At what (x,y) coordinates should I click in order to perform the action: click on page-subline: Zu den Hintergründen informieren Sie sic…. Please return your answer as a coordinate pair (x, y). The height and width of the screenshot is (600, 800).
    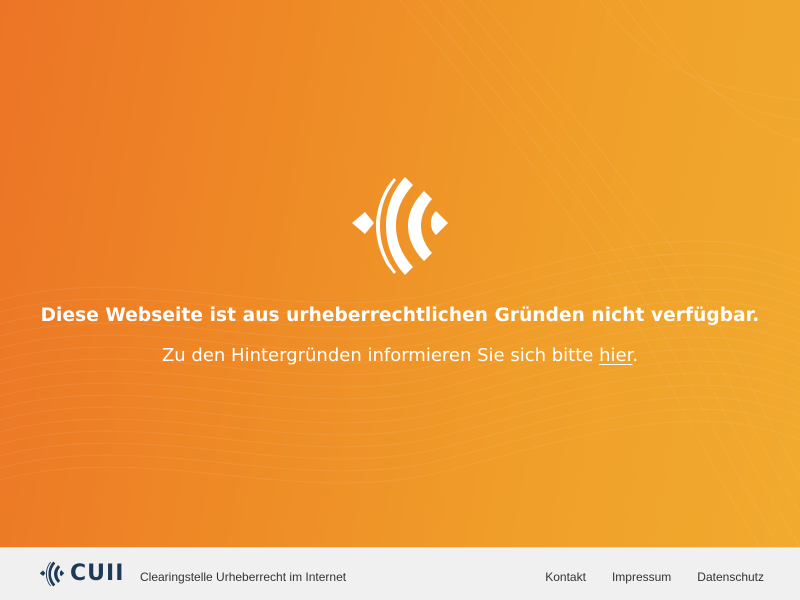
    Looking at the image, I should click on (400, 355).